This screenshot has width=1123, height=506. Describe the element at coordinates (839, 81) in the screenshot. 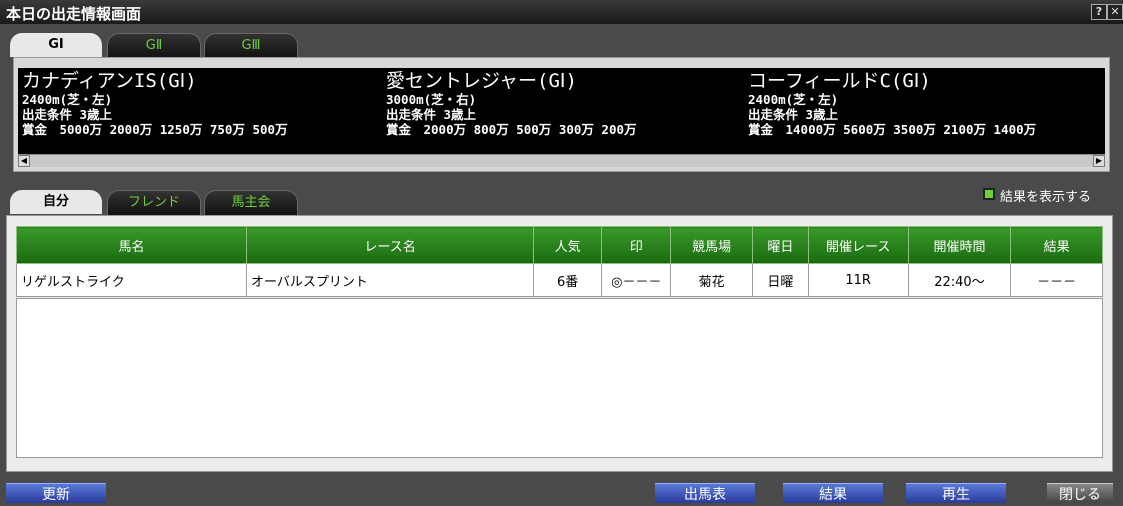

I see `race-name: コーフィールドC(GⅠ)` at that location.